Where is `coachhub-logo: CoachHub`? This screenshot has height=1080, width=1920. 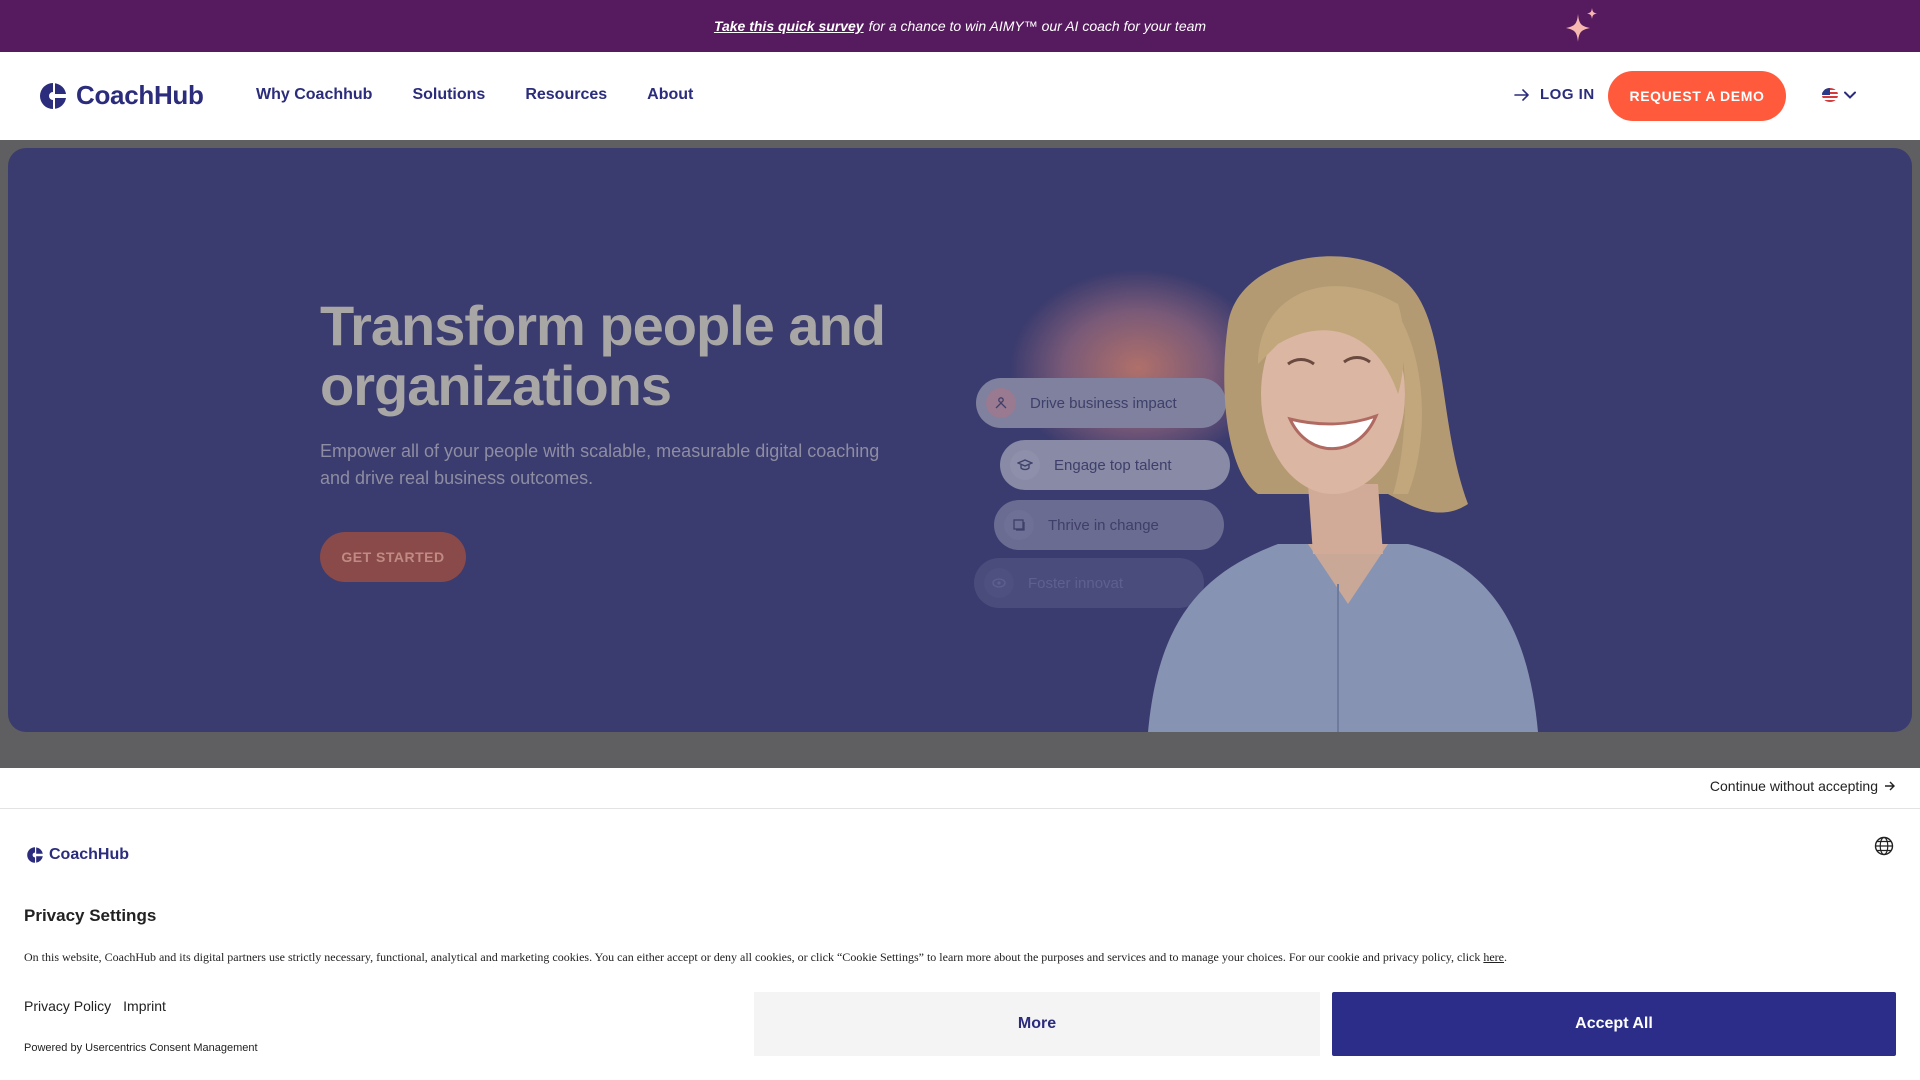 coachhub-logo: CoachHub is located at coordinates (121, 95).